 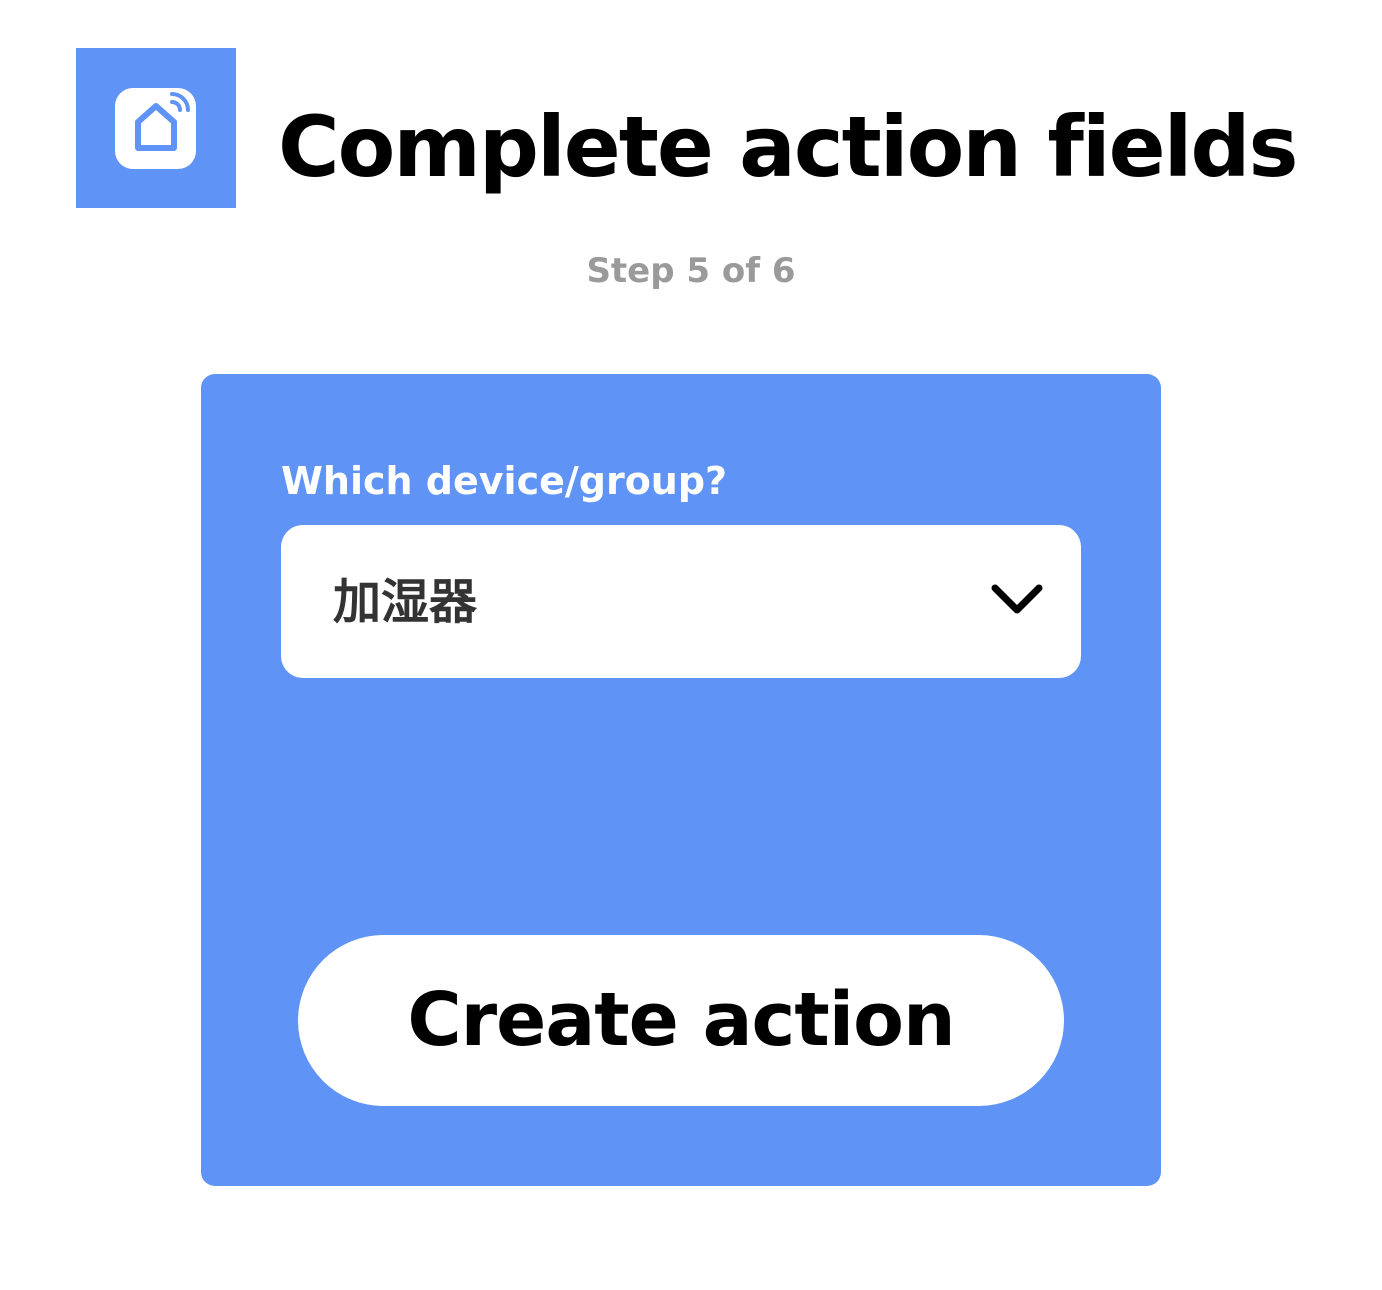 What do you see at coordinates (1017, 599) in the screenshot?
I see `chevron-down-icon` at bounding box center [1017, 599].